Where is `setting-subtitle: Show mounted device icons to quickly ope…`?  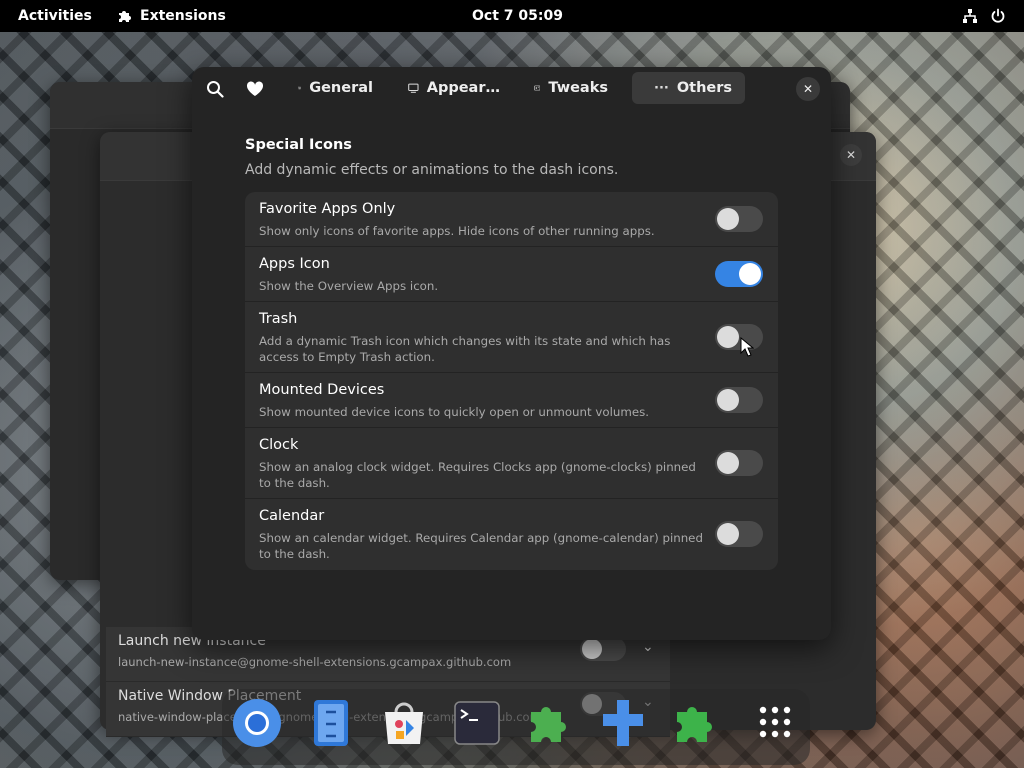
setting-subtitle: Show mounted device icons to quickly ope… is located at coordinates (454, 412).